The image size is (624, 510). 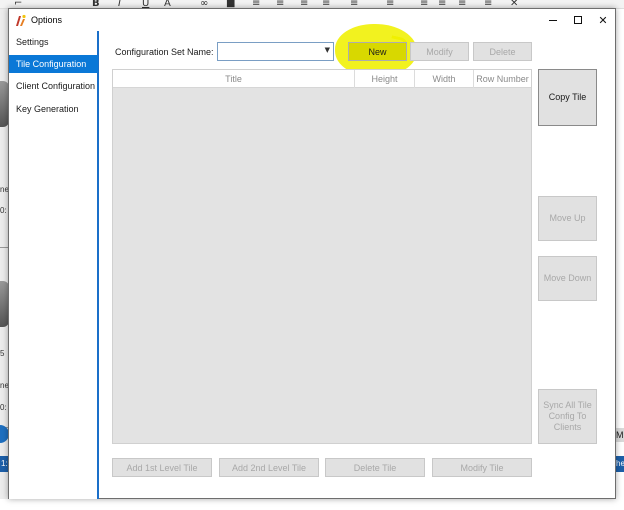 I want to click on column-header-title: Title, so click(x=234, y=79).